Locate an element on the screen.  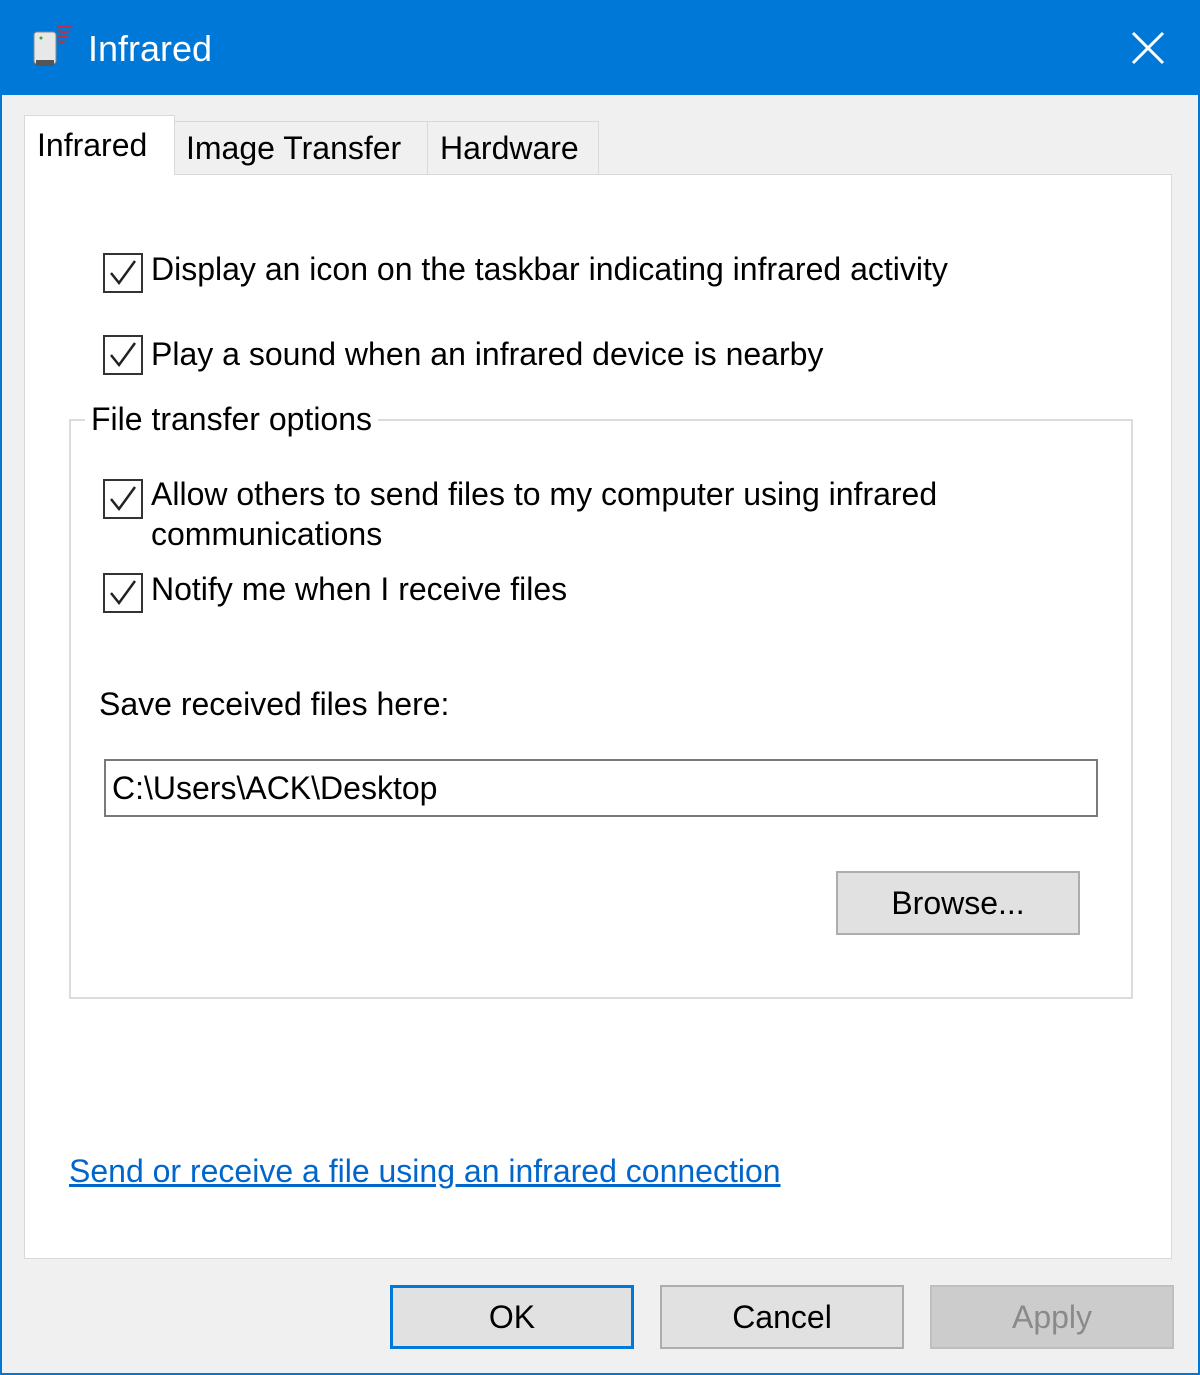
close-icon is located at coordinates (1148, 47).